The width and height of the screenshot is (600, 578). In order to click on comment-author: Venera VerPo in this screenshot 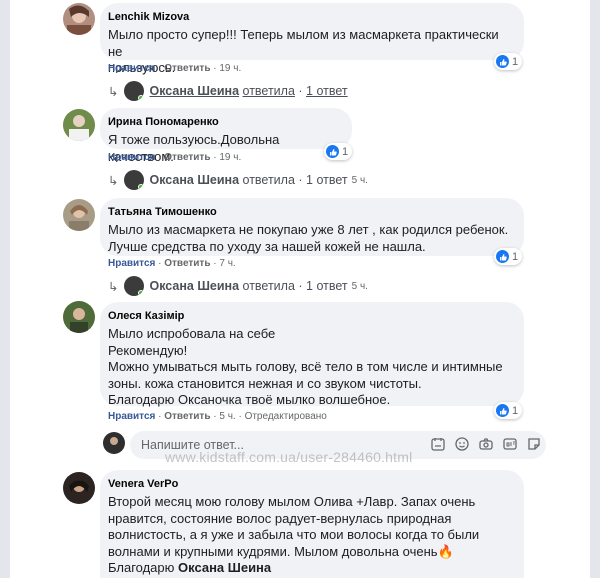, I will do `click(310, 484)`.